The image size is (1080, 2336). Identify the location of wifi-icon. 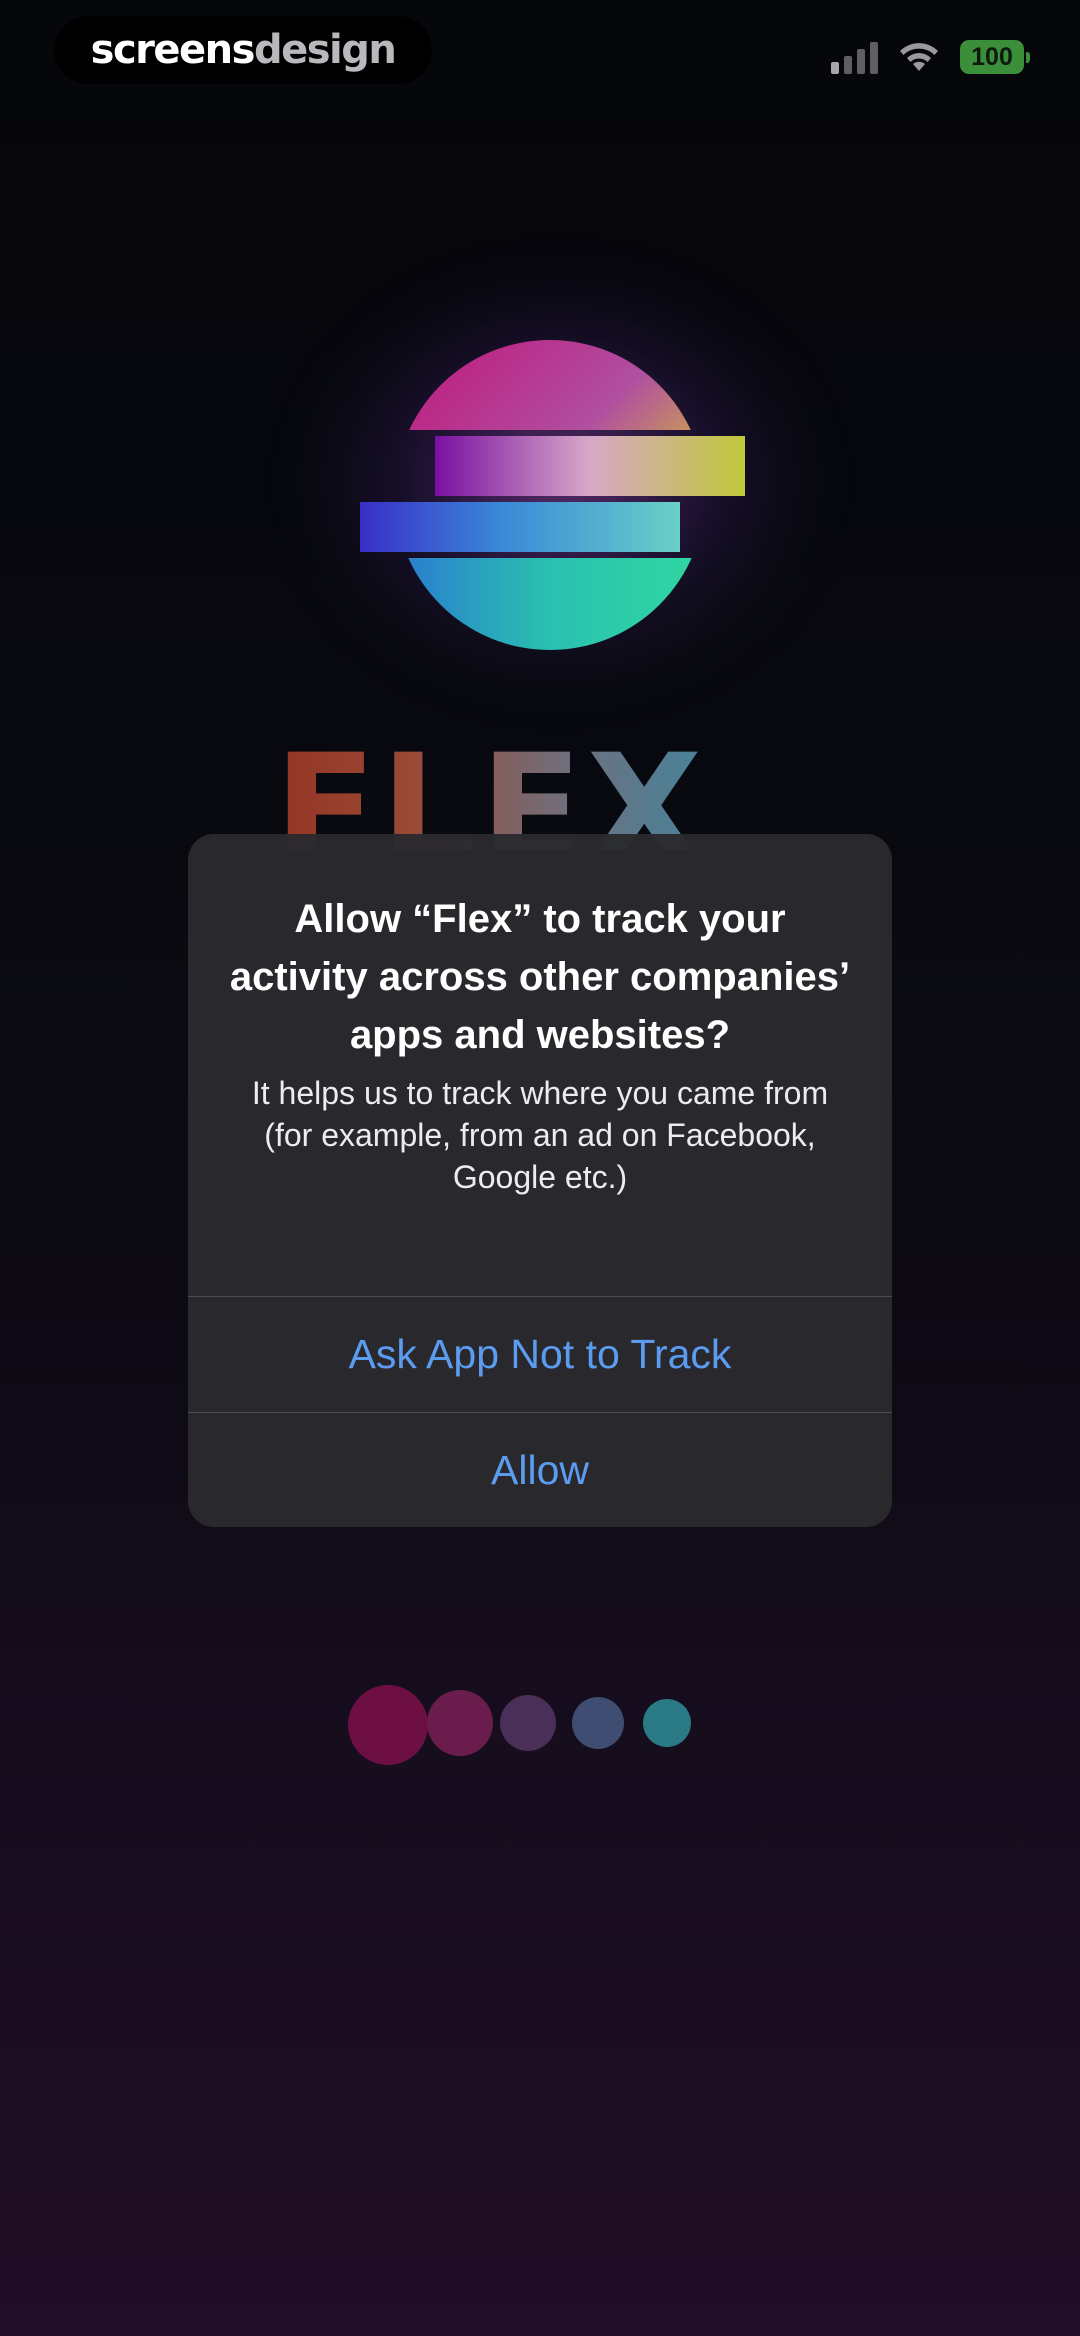
(919, 57).